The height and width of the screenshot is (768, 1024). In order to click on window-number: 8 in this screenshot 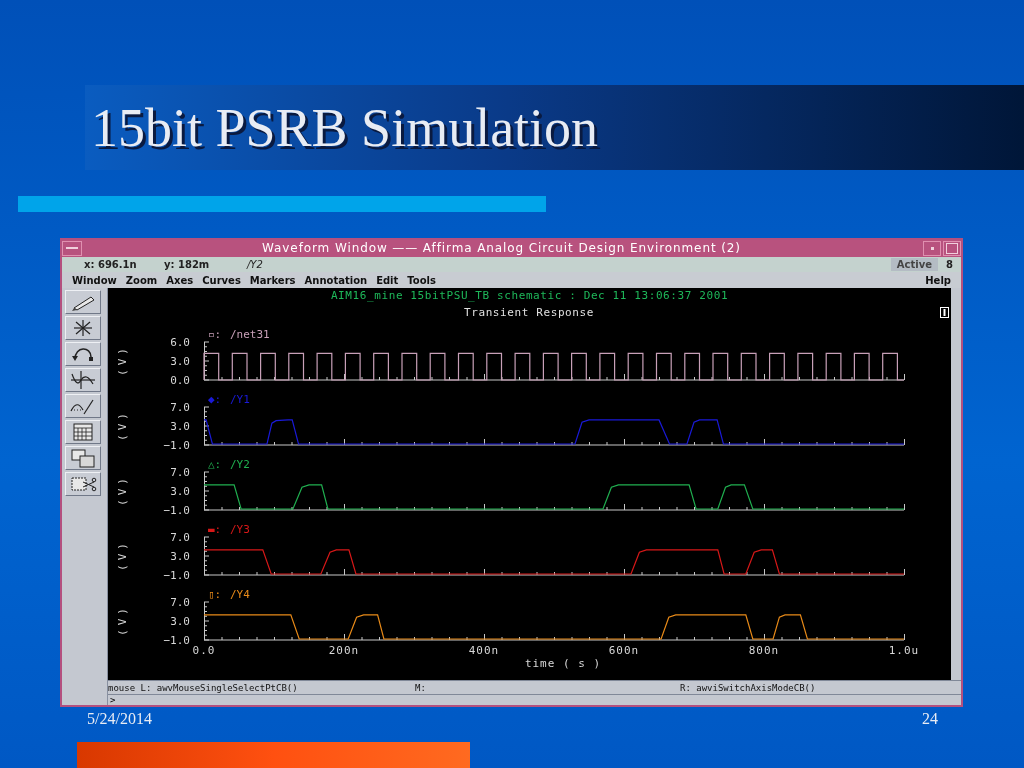, I will do `click(949, 264)`.